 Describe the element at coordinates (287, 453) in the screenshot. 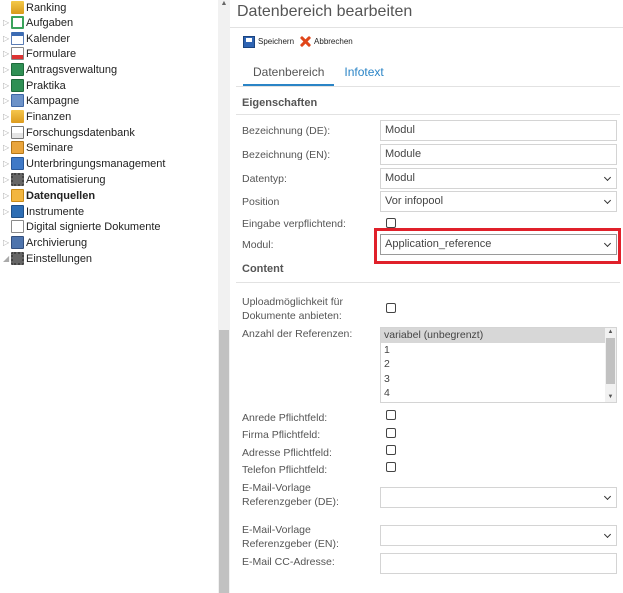

I see `address-label: Adresse Pflichtfeld:` at that location.